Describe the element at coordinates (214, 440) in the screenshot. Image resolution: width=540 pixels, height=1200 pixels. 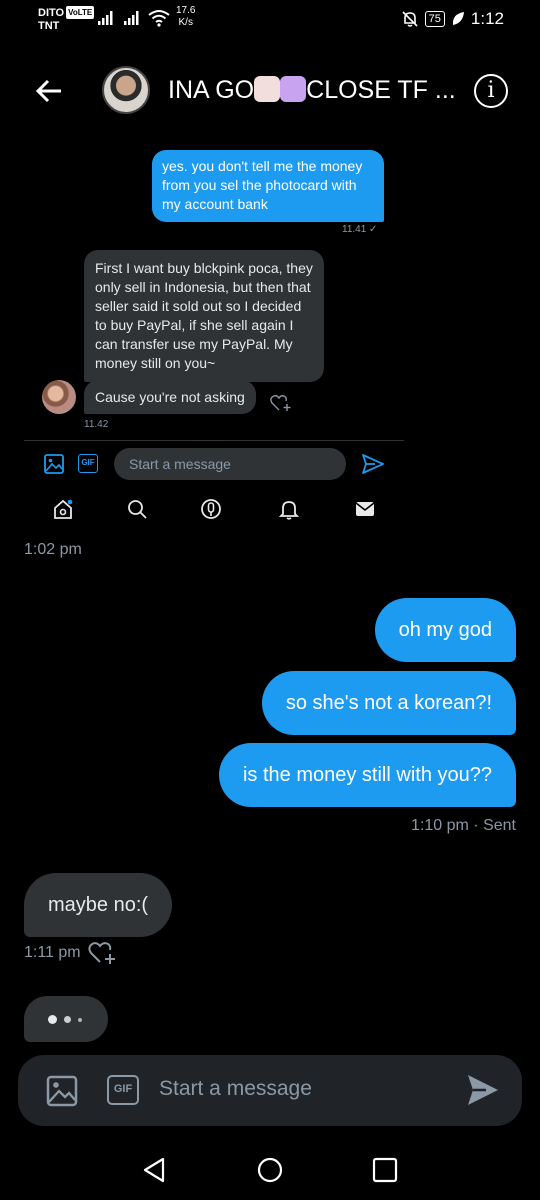
I see `divider` at that location.